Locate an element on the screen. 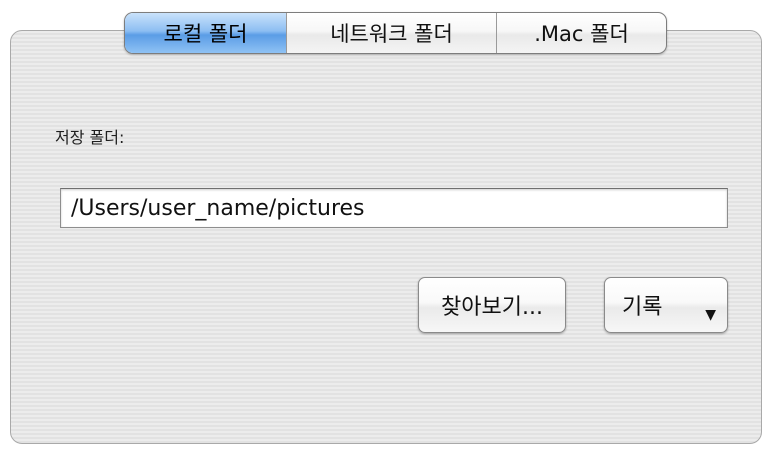 This screenshot has height=452, width=774. save-folder-path-field is located at coordinates (394, 208).